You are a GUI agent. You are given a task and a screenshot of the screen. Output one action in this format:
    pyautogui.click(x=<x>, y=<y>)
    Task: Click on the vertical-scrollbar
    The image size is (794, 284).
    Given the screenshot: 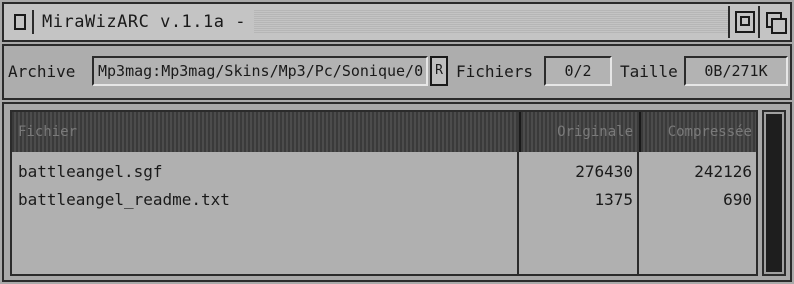 What is the action you would take?
    pyautogui.click(x=774, y=193)
    